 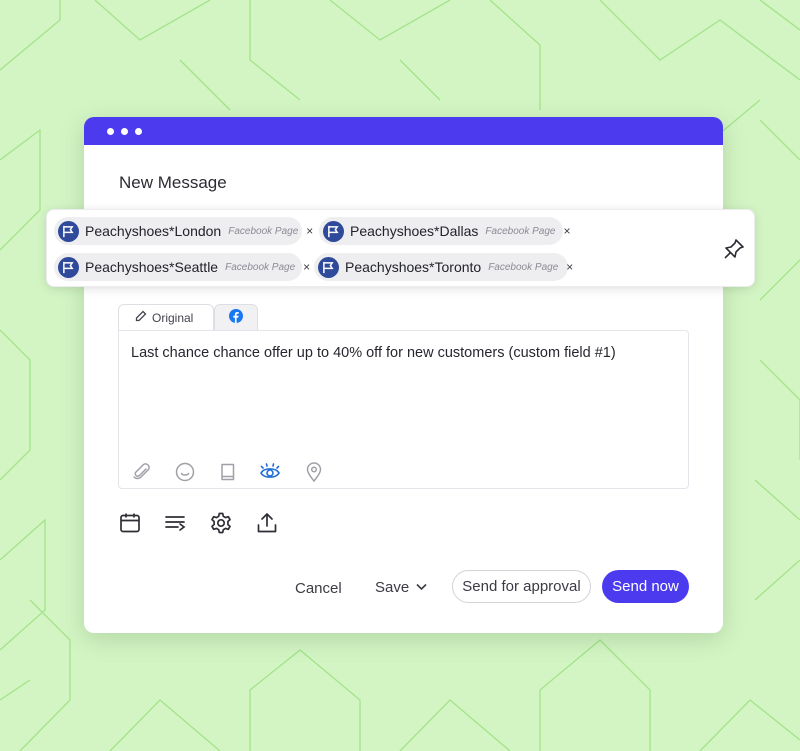 I want to click on save-label: Save, so click(x=392, y=587).